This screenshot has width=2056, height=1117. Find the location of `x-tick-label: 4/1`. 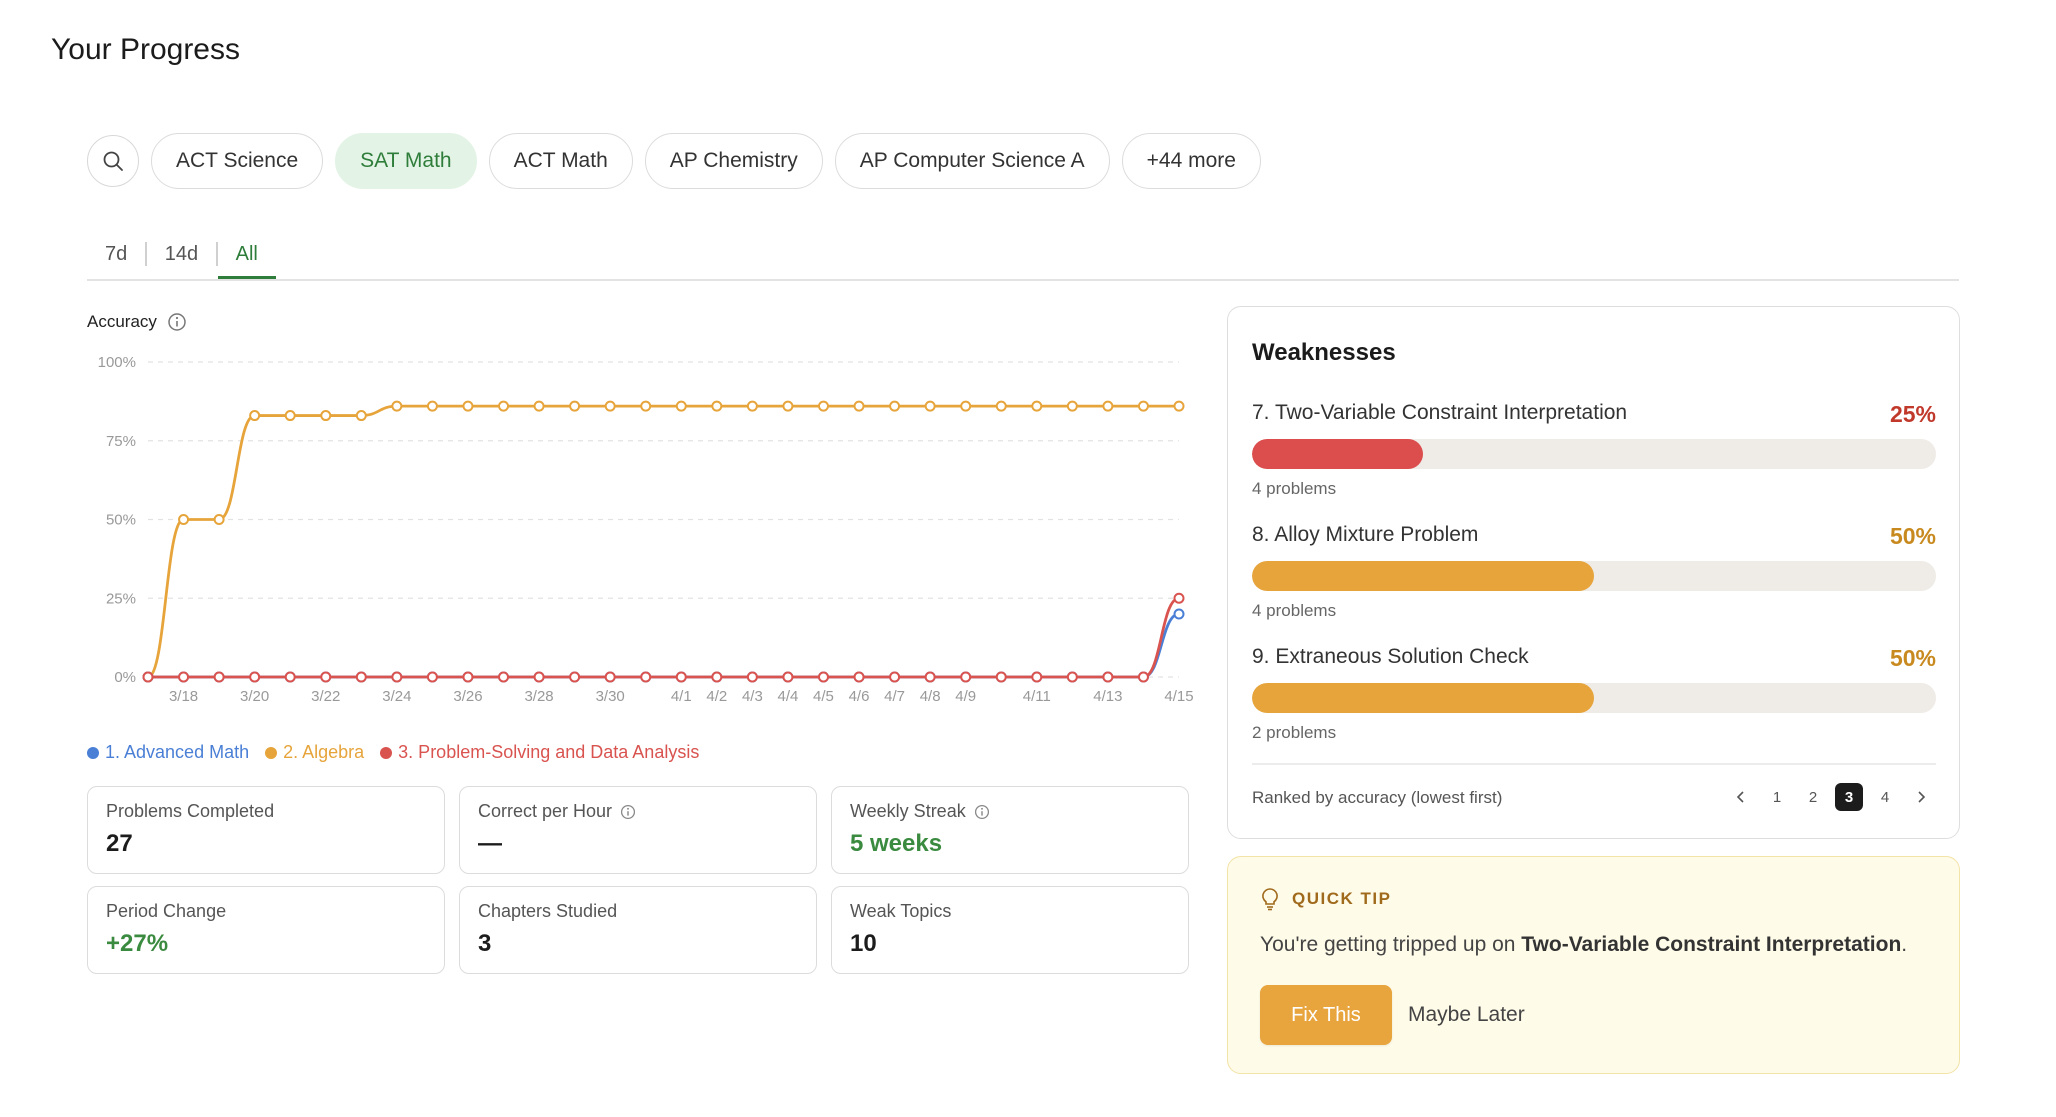

x-tick-label: 4/1 is located at coordinates (681, 696).